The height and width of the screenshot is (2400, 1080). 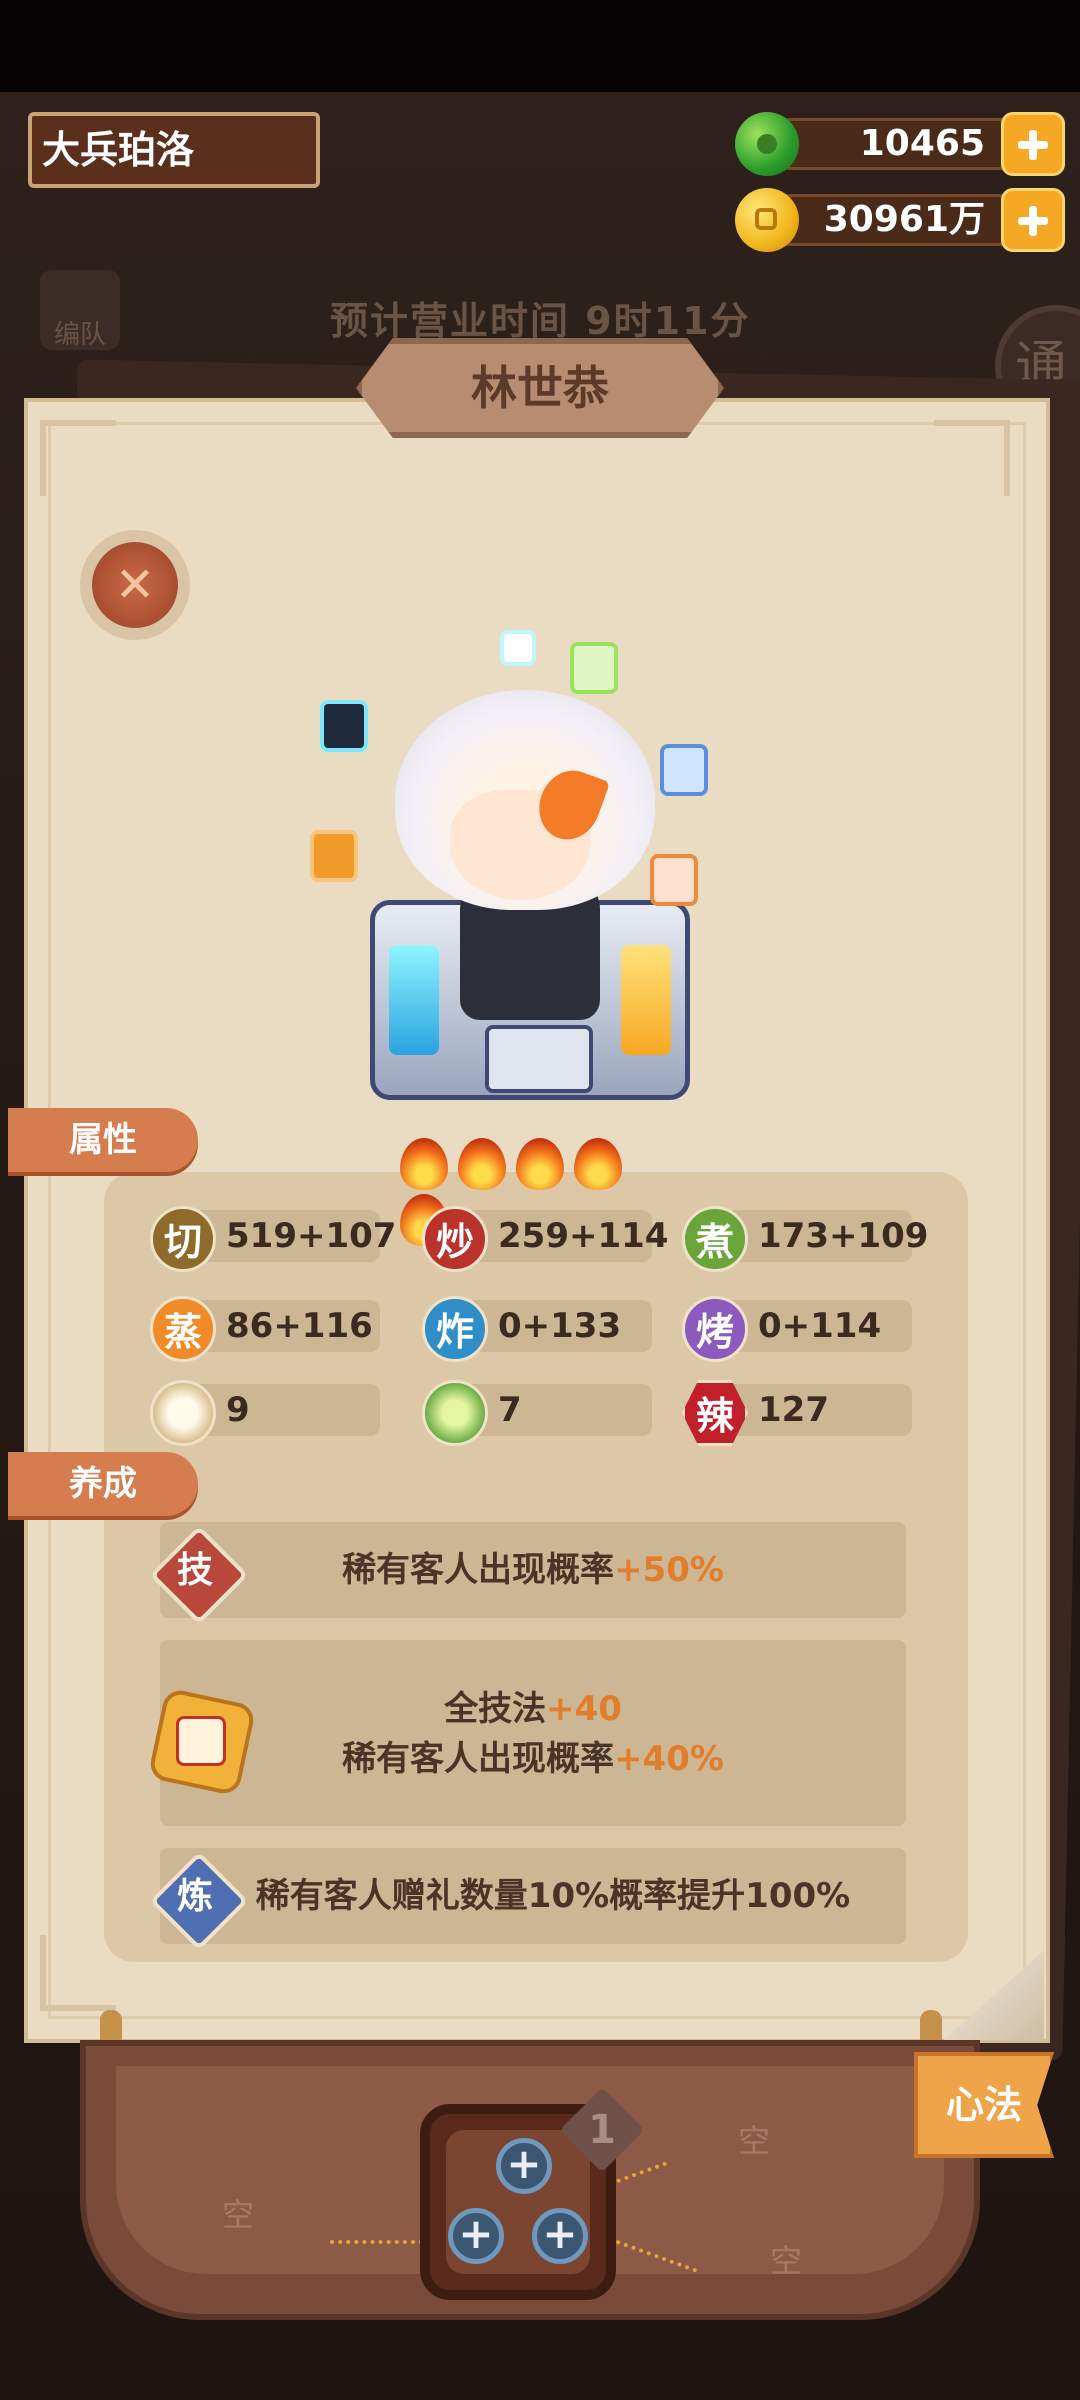 I want to click on chef-portrait, so click(x=515, y=860).